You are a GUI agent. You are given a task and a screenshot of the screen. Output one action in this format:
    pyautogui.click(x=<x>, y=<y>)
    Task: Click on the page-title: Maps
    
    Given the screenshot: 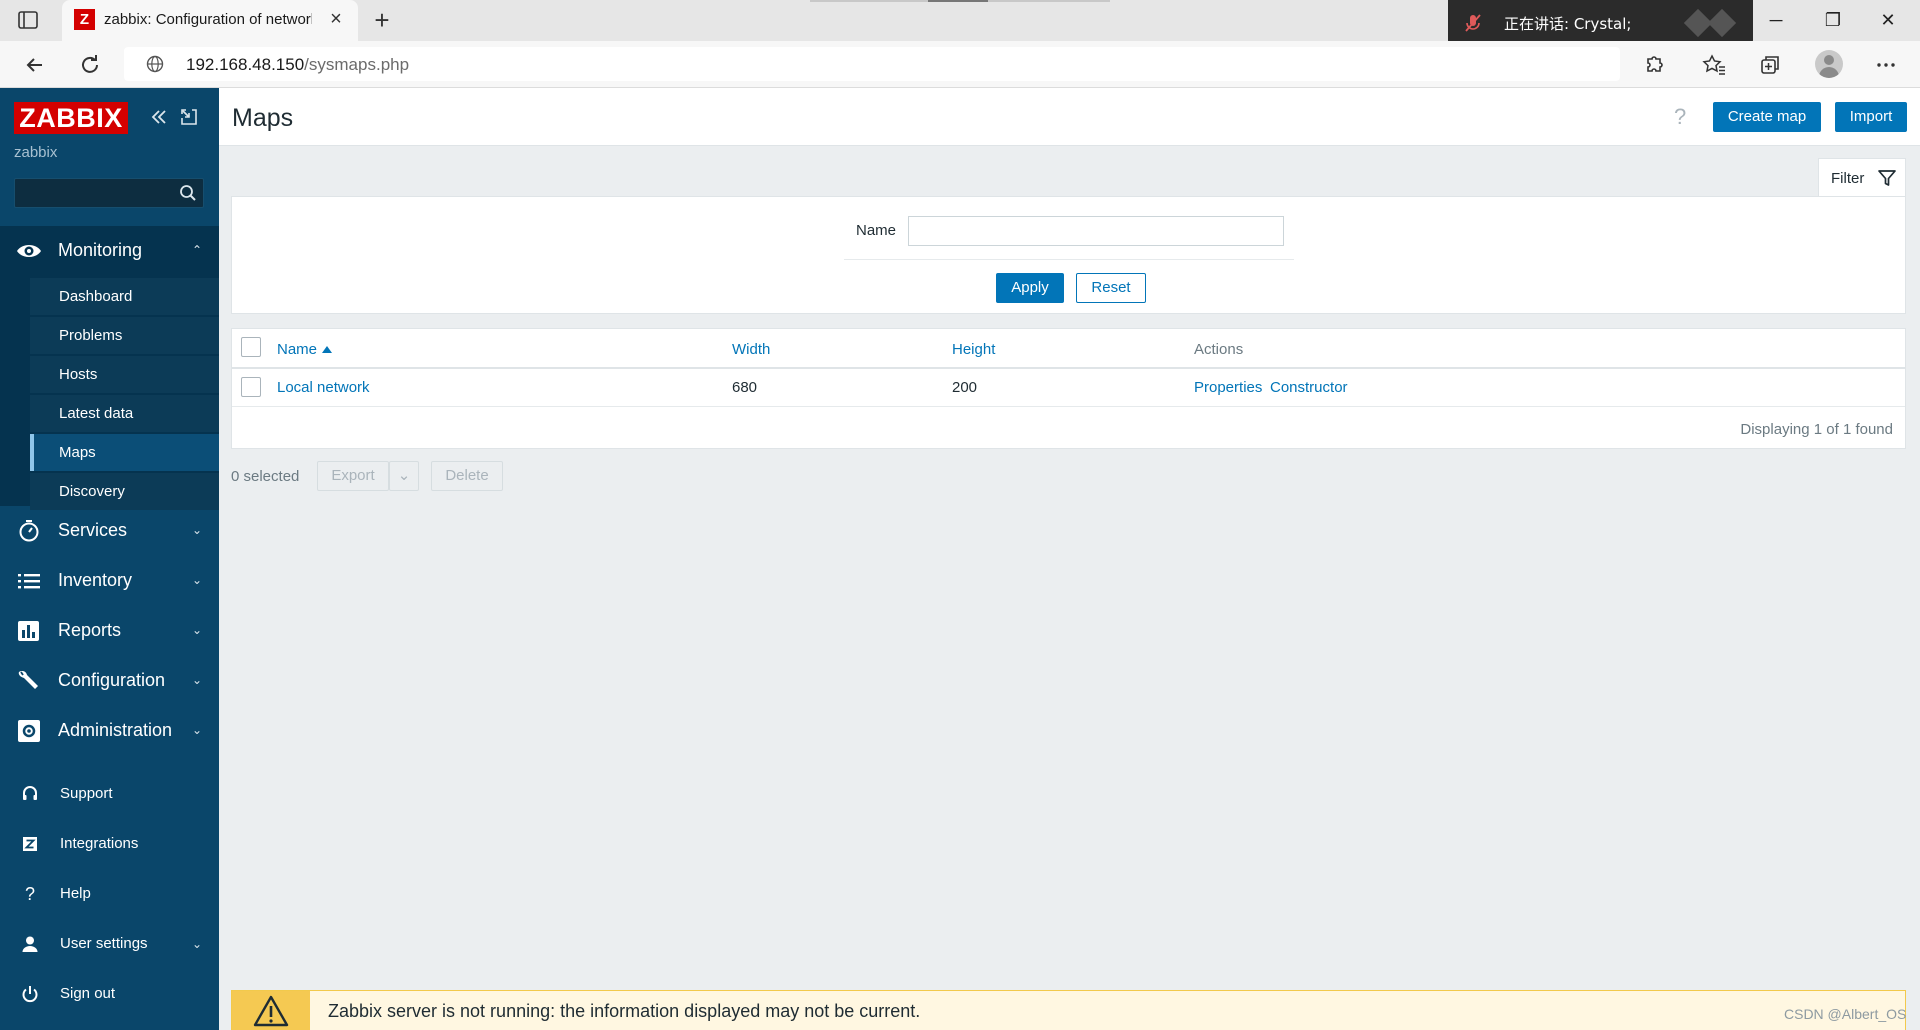 What is the action you would take?
    pyautogui.click(x=263, y=118)
    